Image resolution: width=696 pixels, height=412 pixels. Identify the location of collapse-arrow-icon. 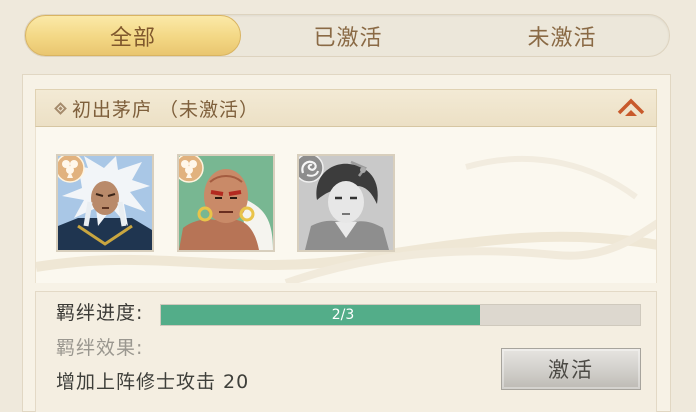
(631, 108).